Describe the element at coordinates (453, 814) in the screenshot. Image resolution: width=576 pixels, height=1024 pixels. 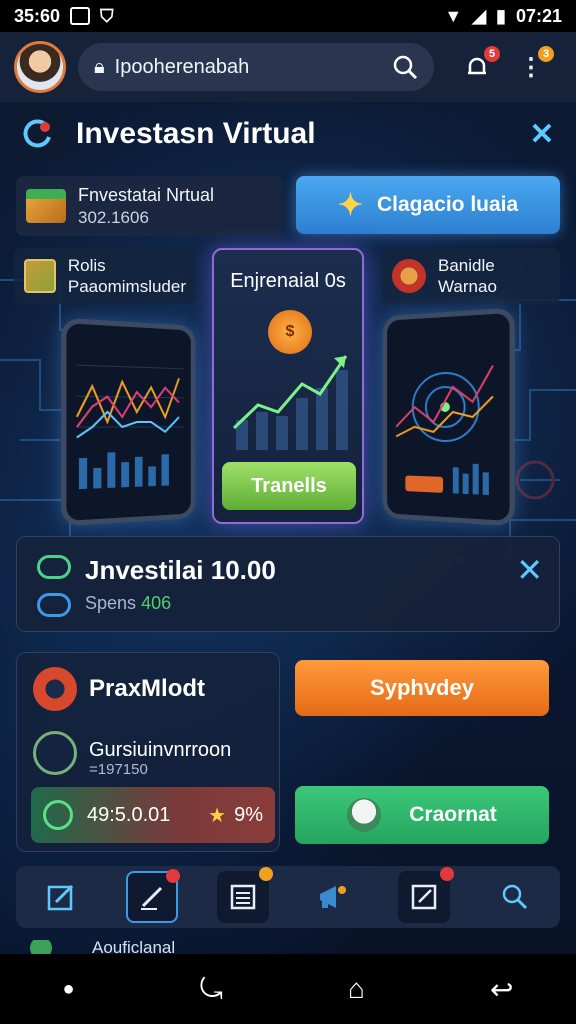
I see `green-button-label: Craornat` at that location.